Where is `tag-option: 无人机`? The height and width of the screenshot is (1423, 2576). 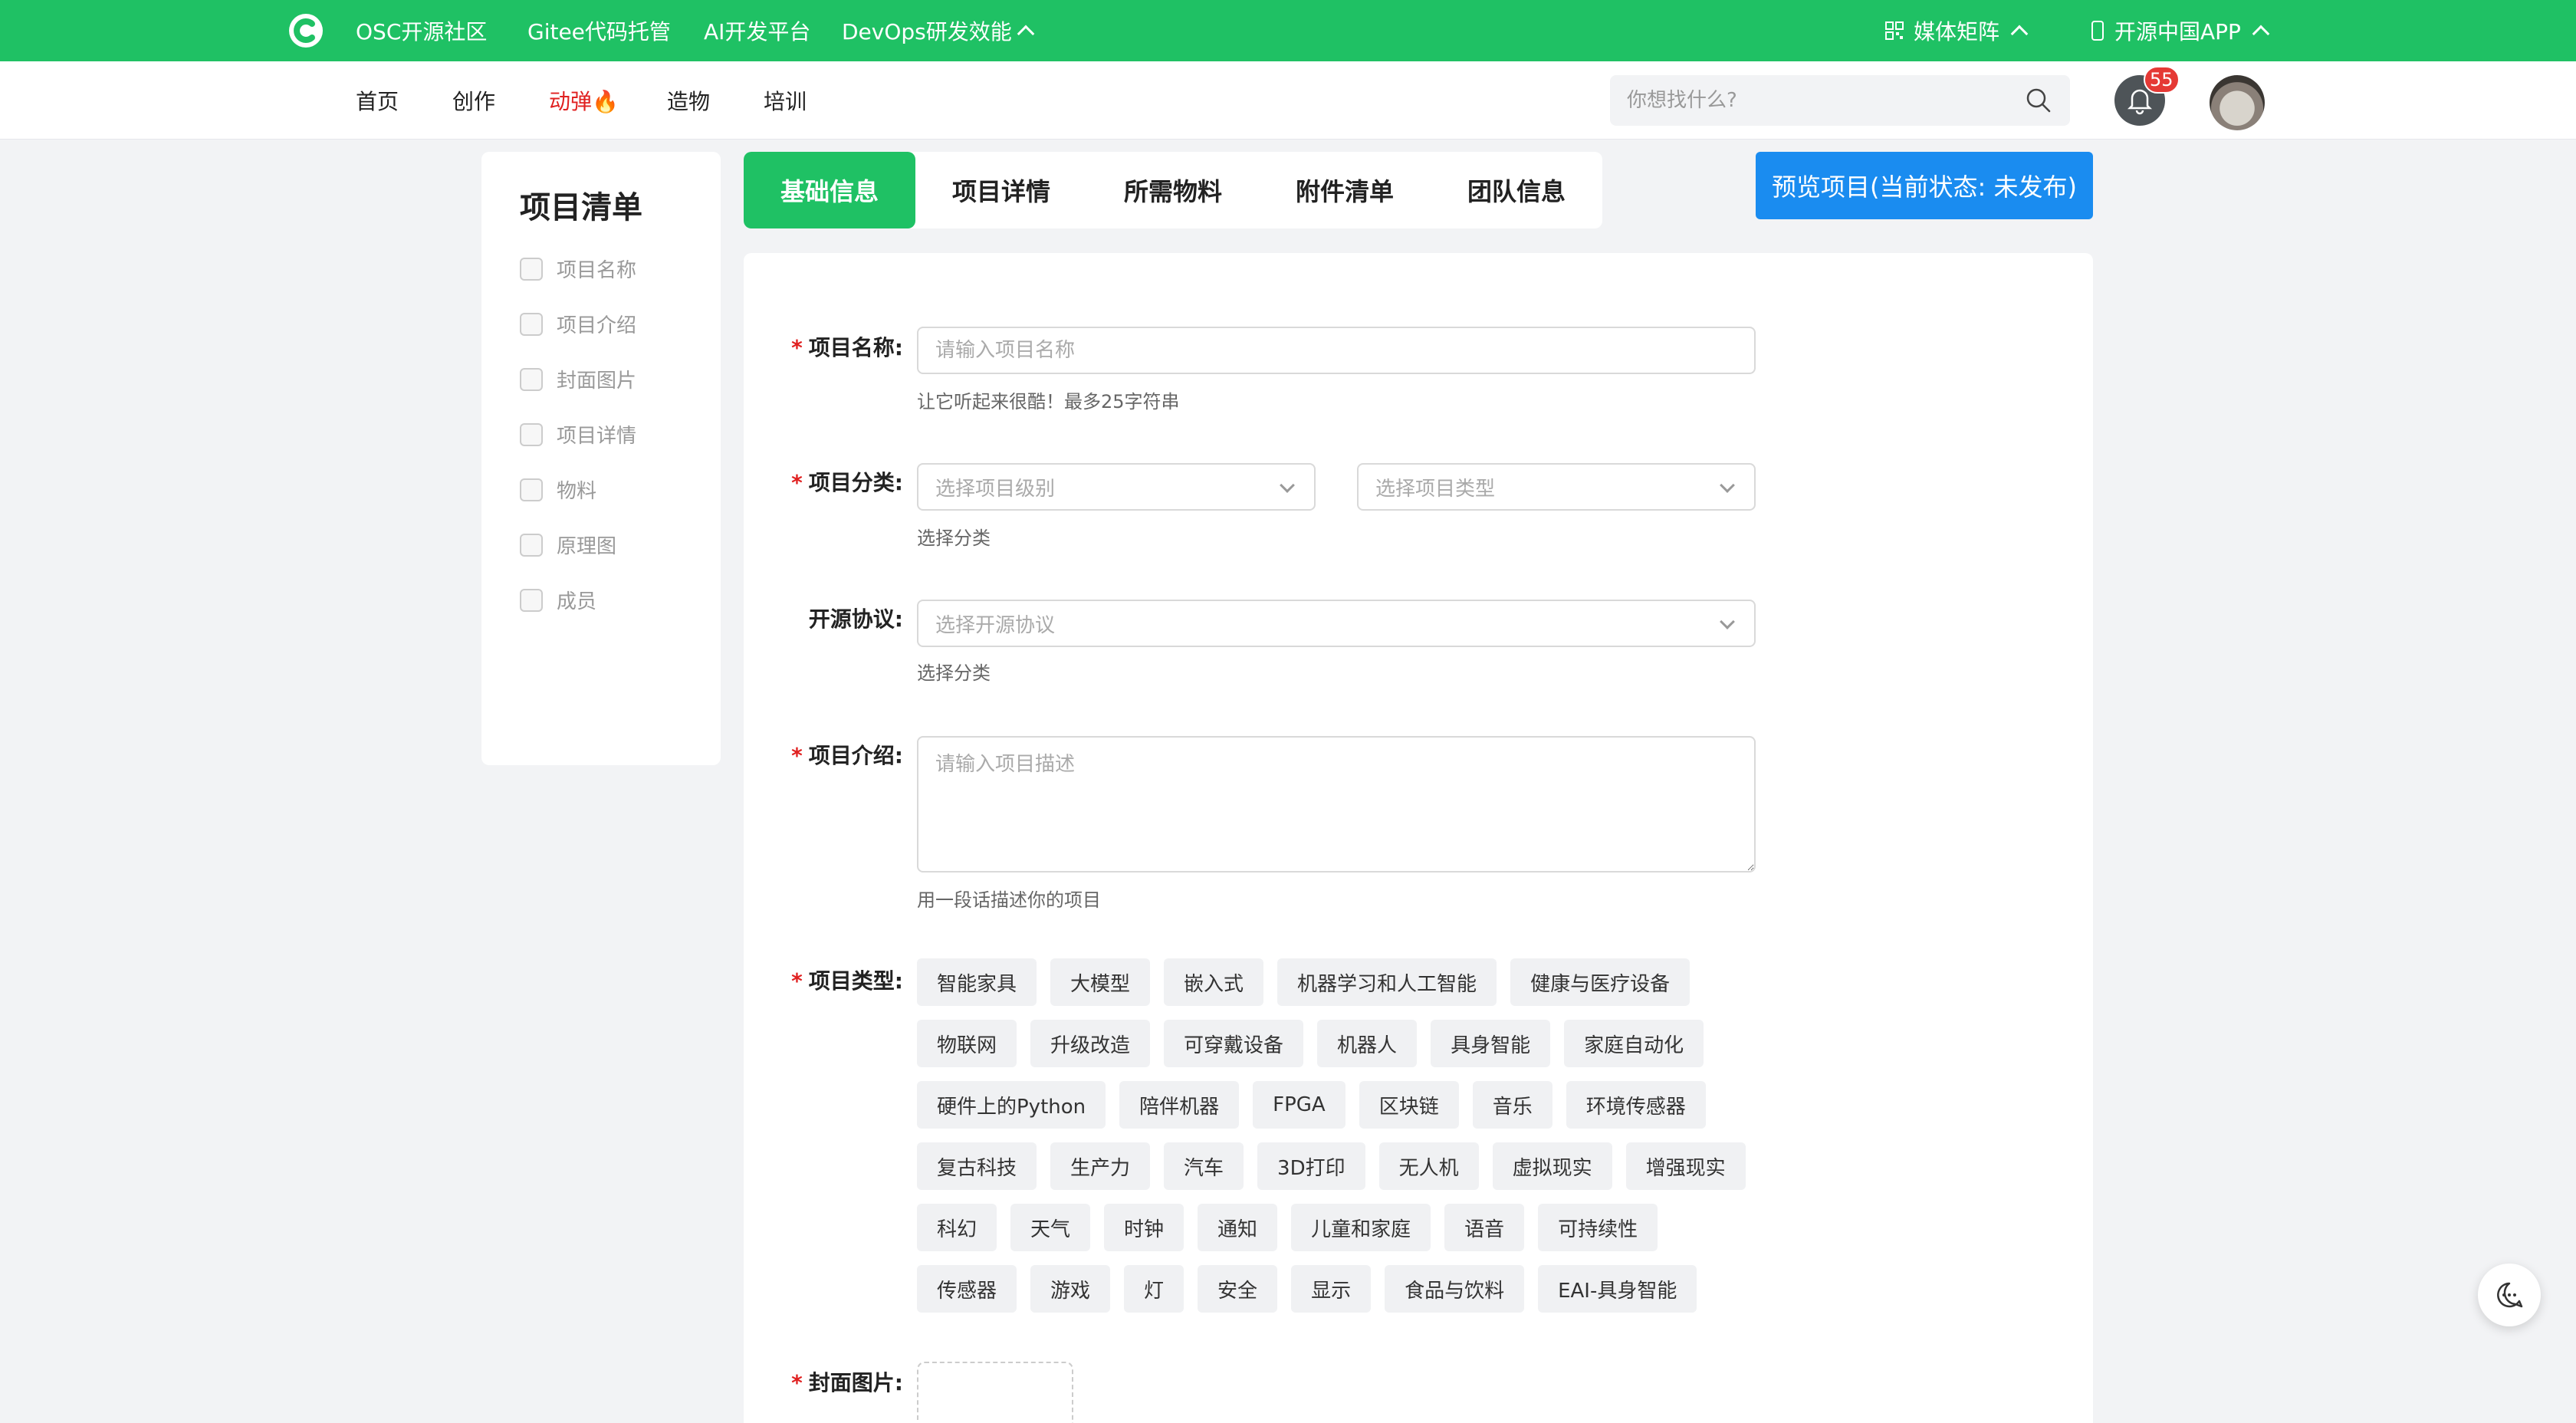
tag-option: 无人机 is located at coordinates (1429, 1166).